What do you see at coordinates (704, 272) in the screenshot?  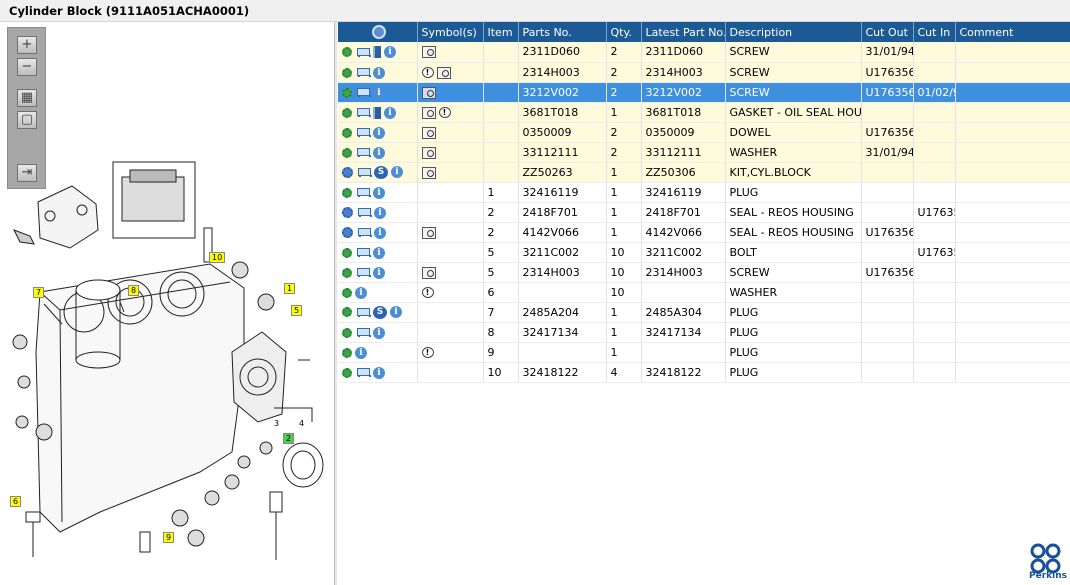 I see `table-row: i52314H003102314H003SCREWU176356K` at bounding box center [704, 272].